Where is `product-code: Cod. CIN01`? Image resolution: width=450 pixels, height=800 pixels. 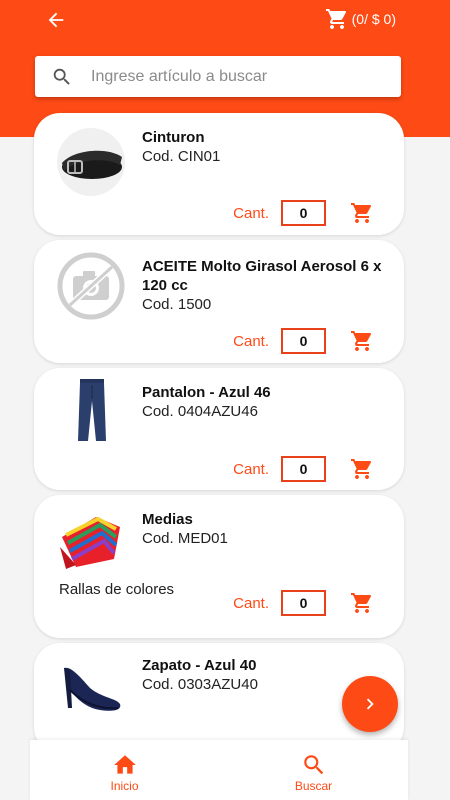
product-code: Cod. CIN01 is located at coordinates (181, 156).